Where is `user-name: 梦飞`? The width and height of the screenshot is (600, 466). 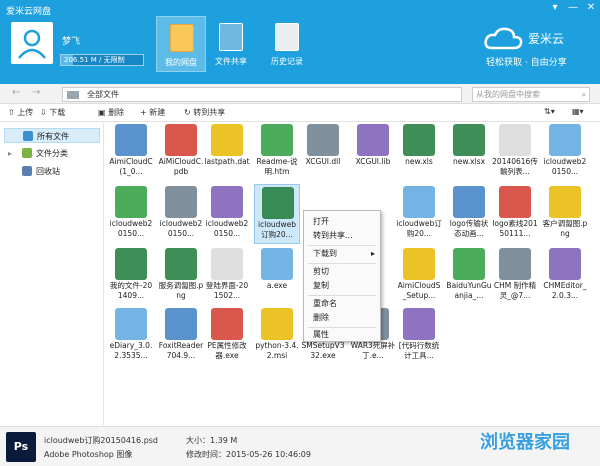
user-name: 梦飞 is located at coordinates (71, 42).